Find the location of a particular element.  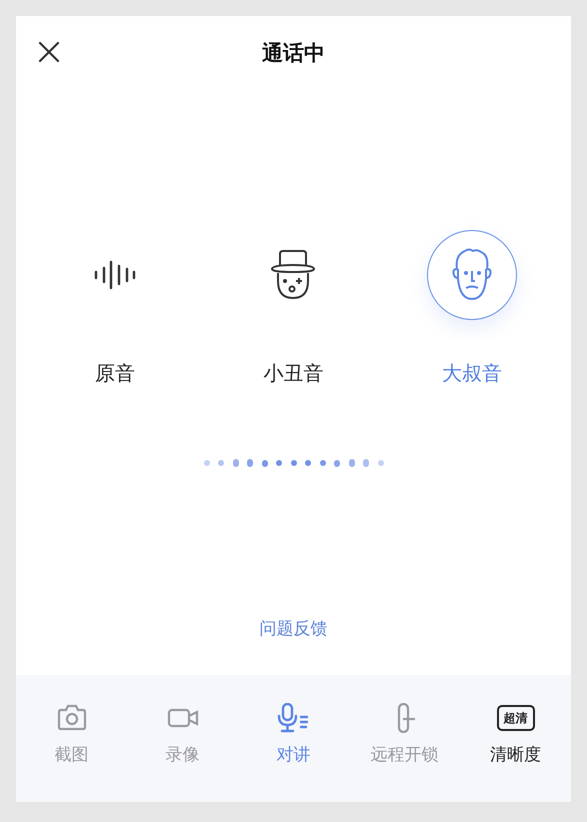

voice-option: 大叔音 is located at coordinates (471, 308).